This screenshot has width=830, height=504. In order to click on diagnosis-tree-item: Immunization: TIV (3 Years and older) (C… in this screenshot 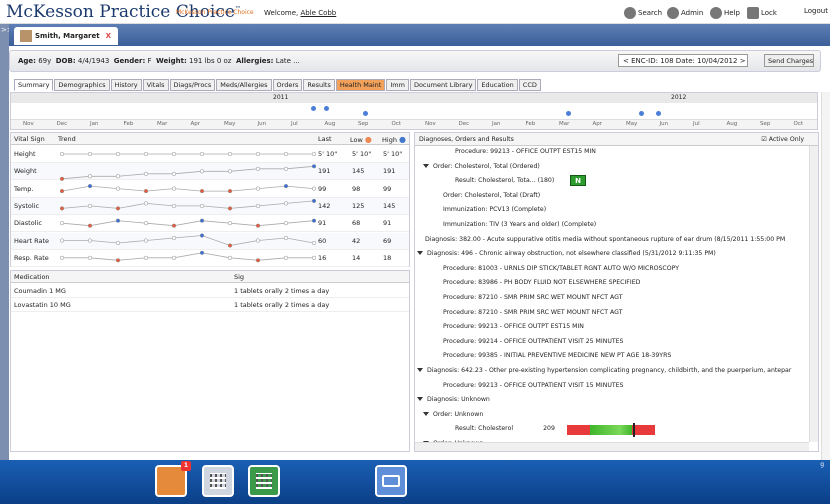, I will do `click(519, 224)`.